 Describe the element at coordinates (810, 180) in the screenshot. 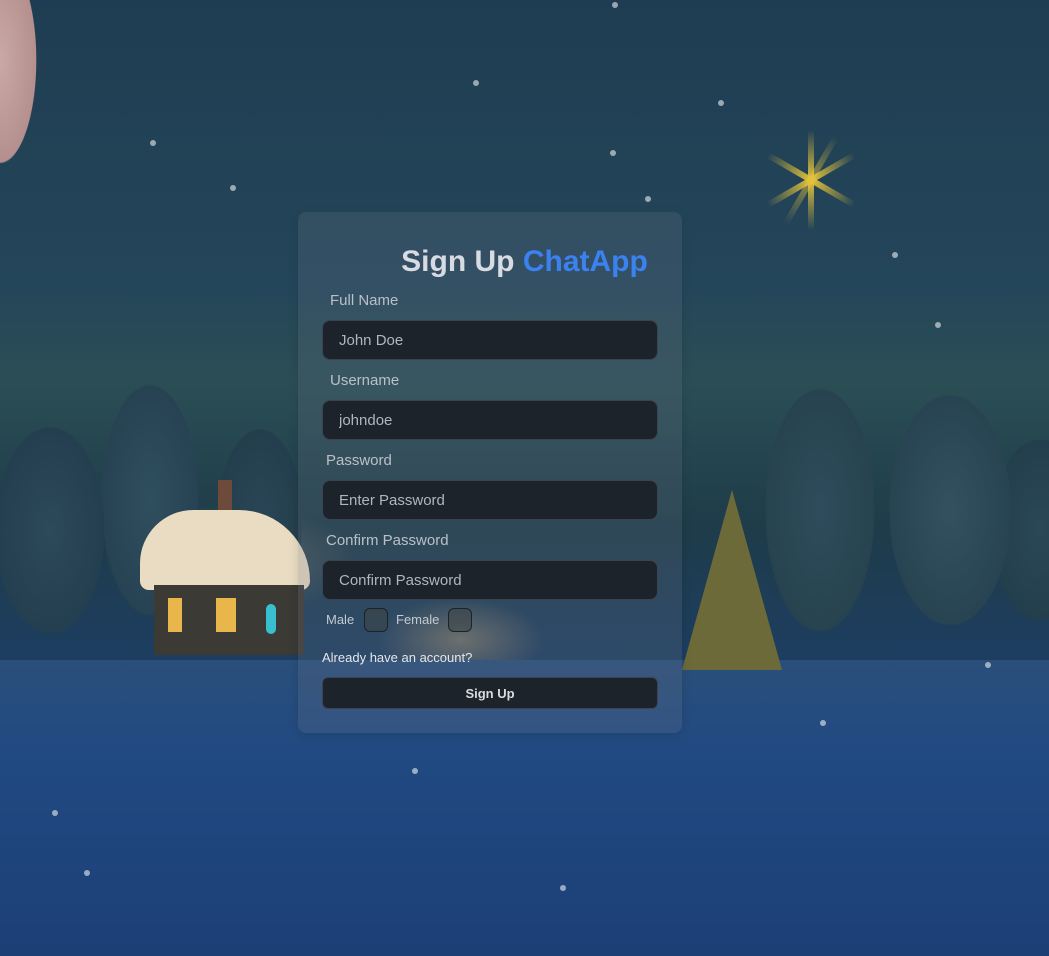

I see `star-icon` at that location.